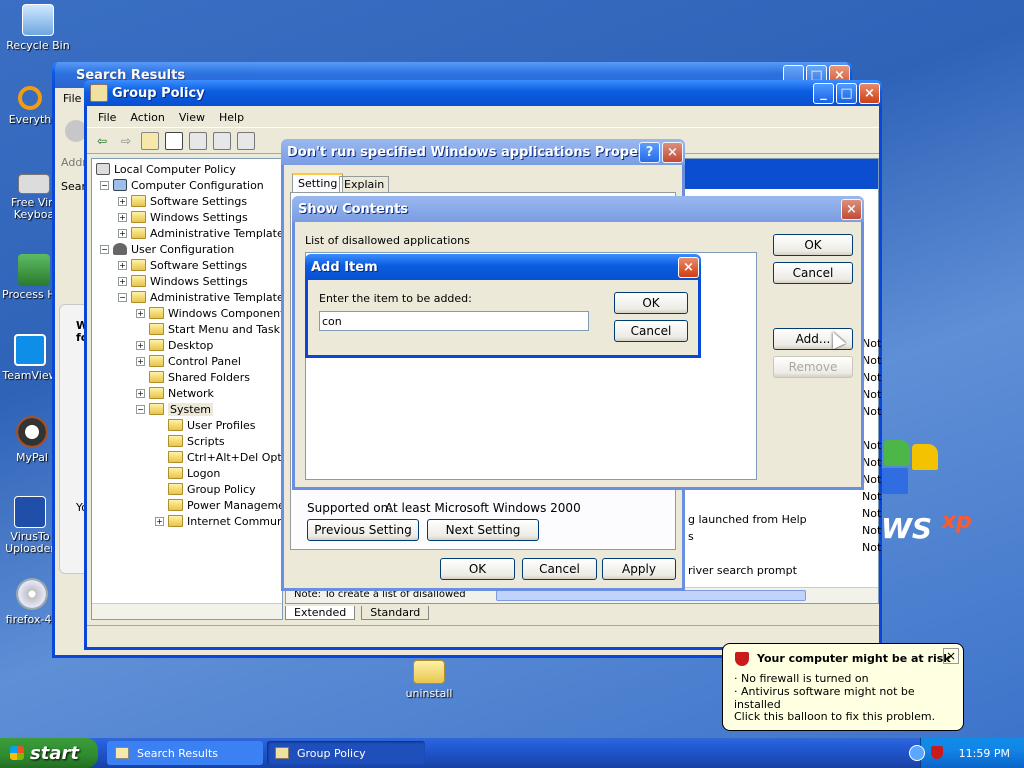  Describe the element at coordinates (126, 141) in the screenshot. I see `forward-arrow-icon: ⇨` at that location.